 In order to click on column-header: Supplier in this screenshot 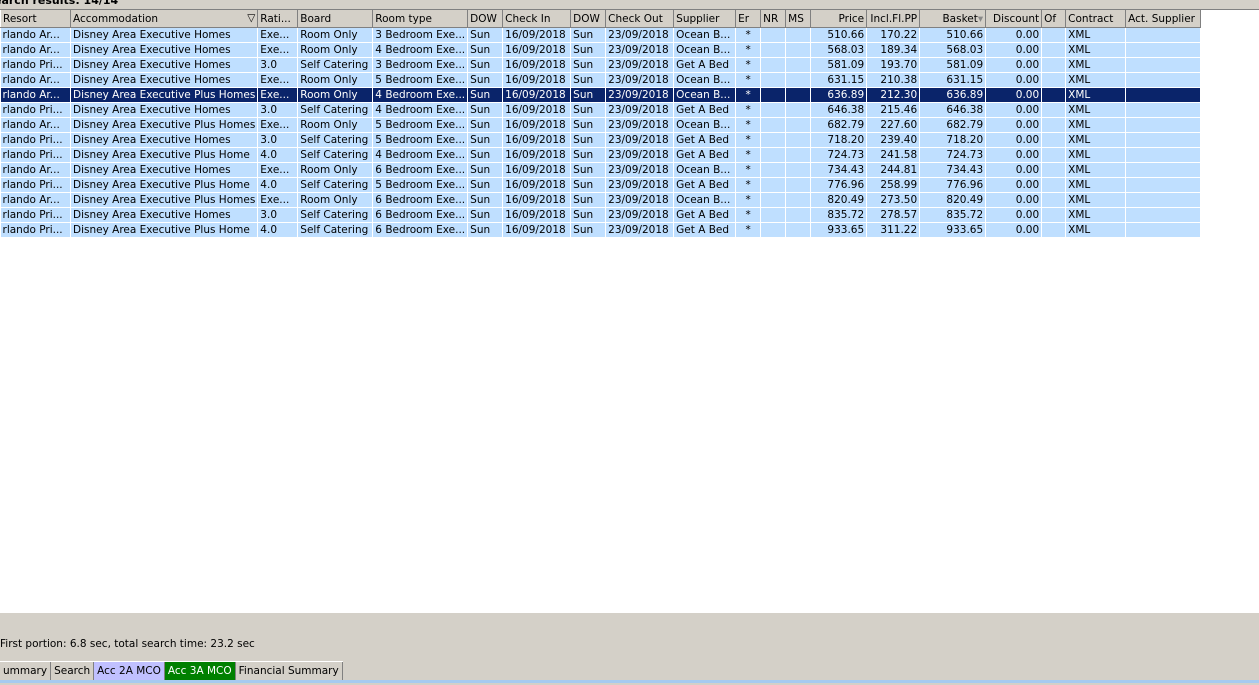, I will do `click(705, 19)`.